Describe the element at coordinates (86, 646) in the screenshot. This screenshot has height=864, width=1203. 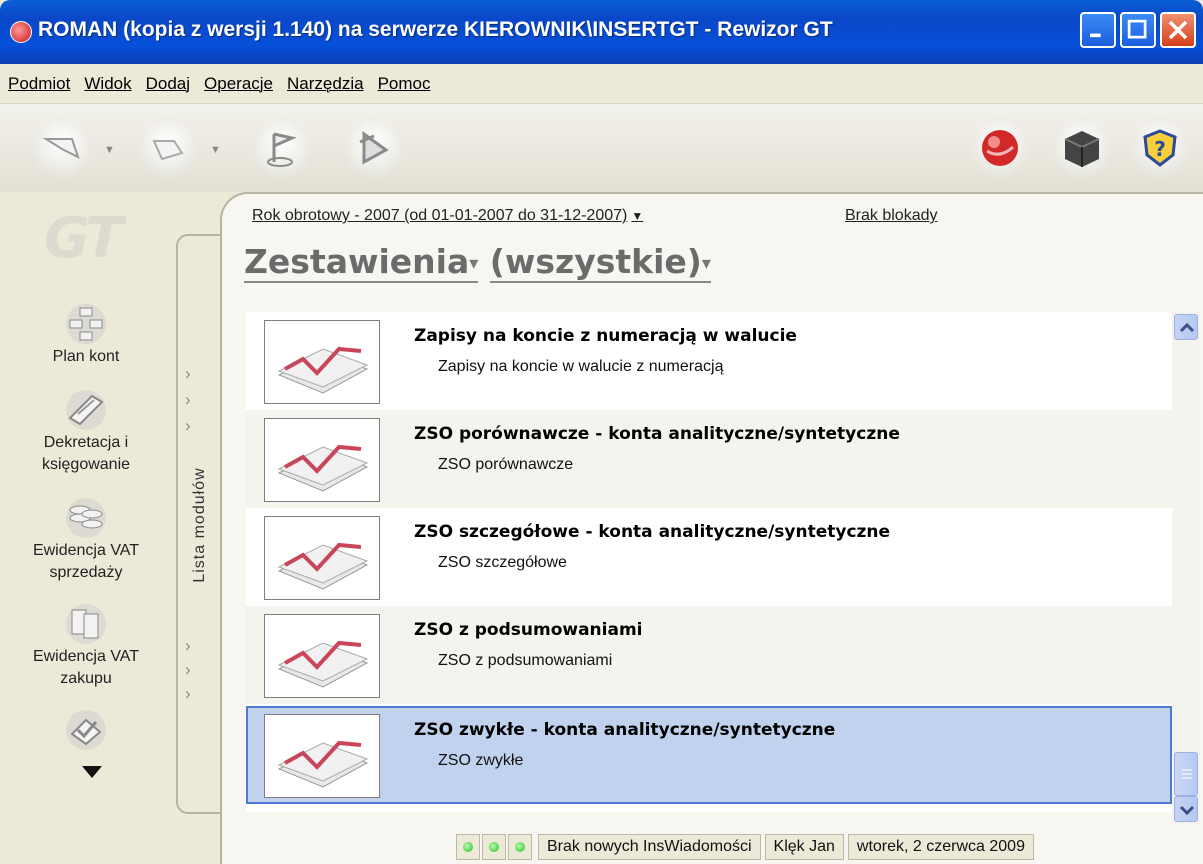
I see `module-vat-zakupu: Ewidencja VAT zakupu` at that location.